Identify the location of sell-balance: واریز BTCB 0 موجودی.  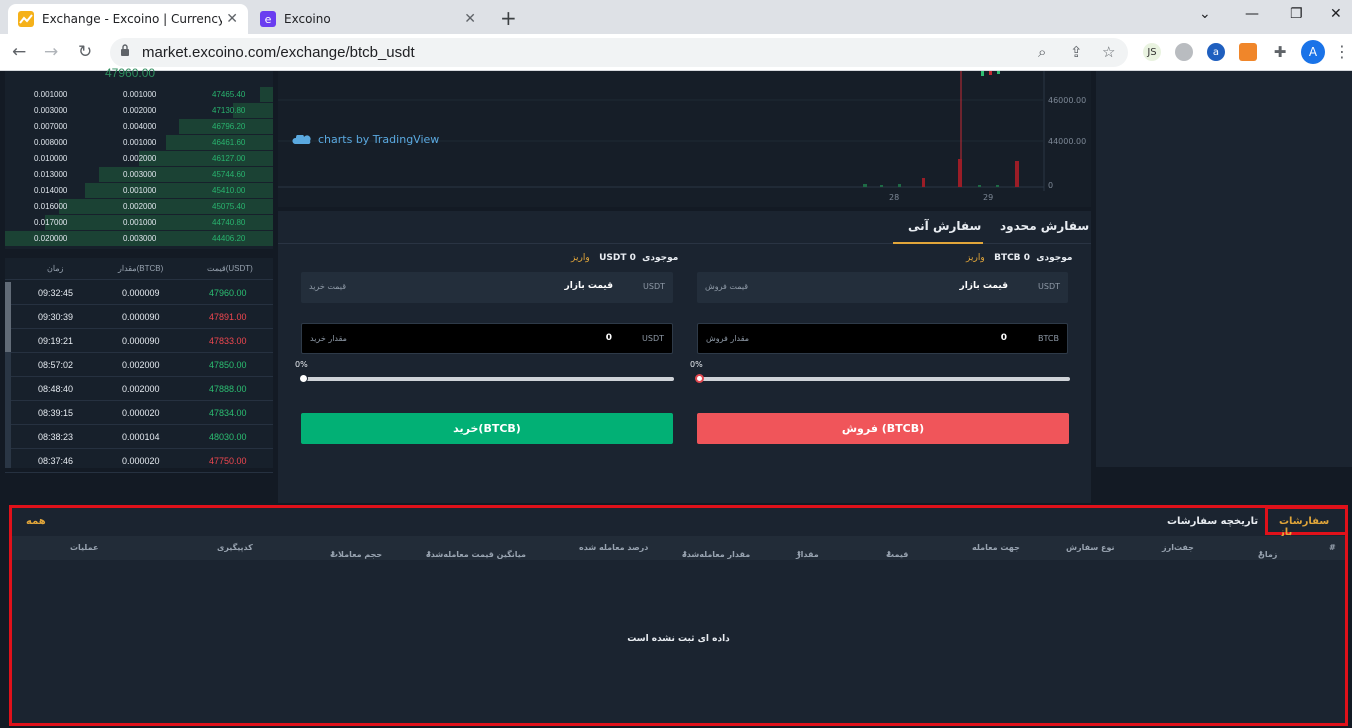
(1019, 258).